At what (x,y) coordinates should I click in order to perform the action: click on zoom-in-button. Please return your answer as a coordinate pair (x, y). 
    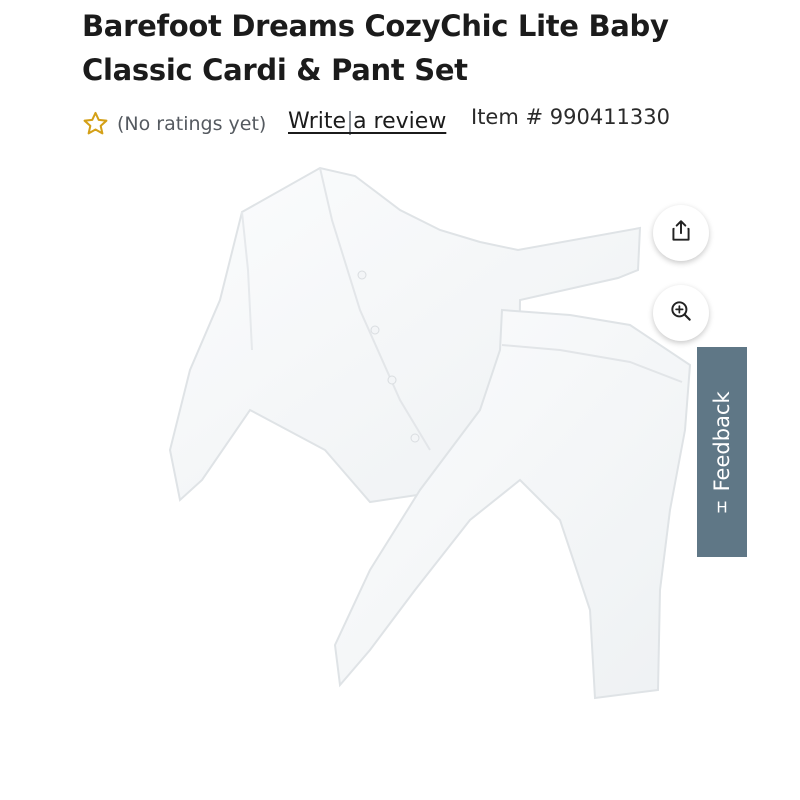
    Looking at the image, I should click on (681, 313).